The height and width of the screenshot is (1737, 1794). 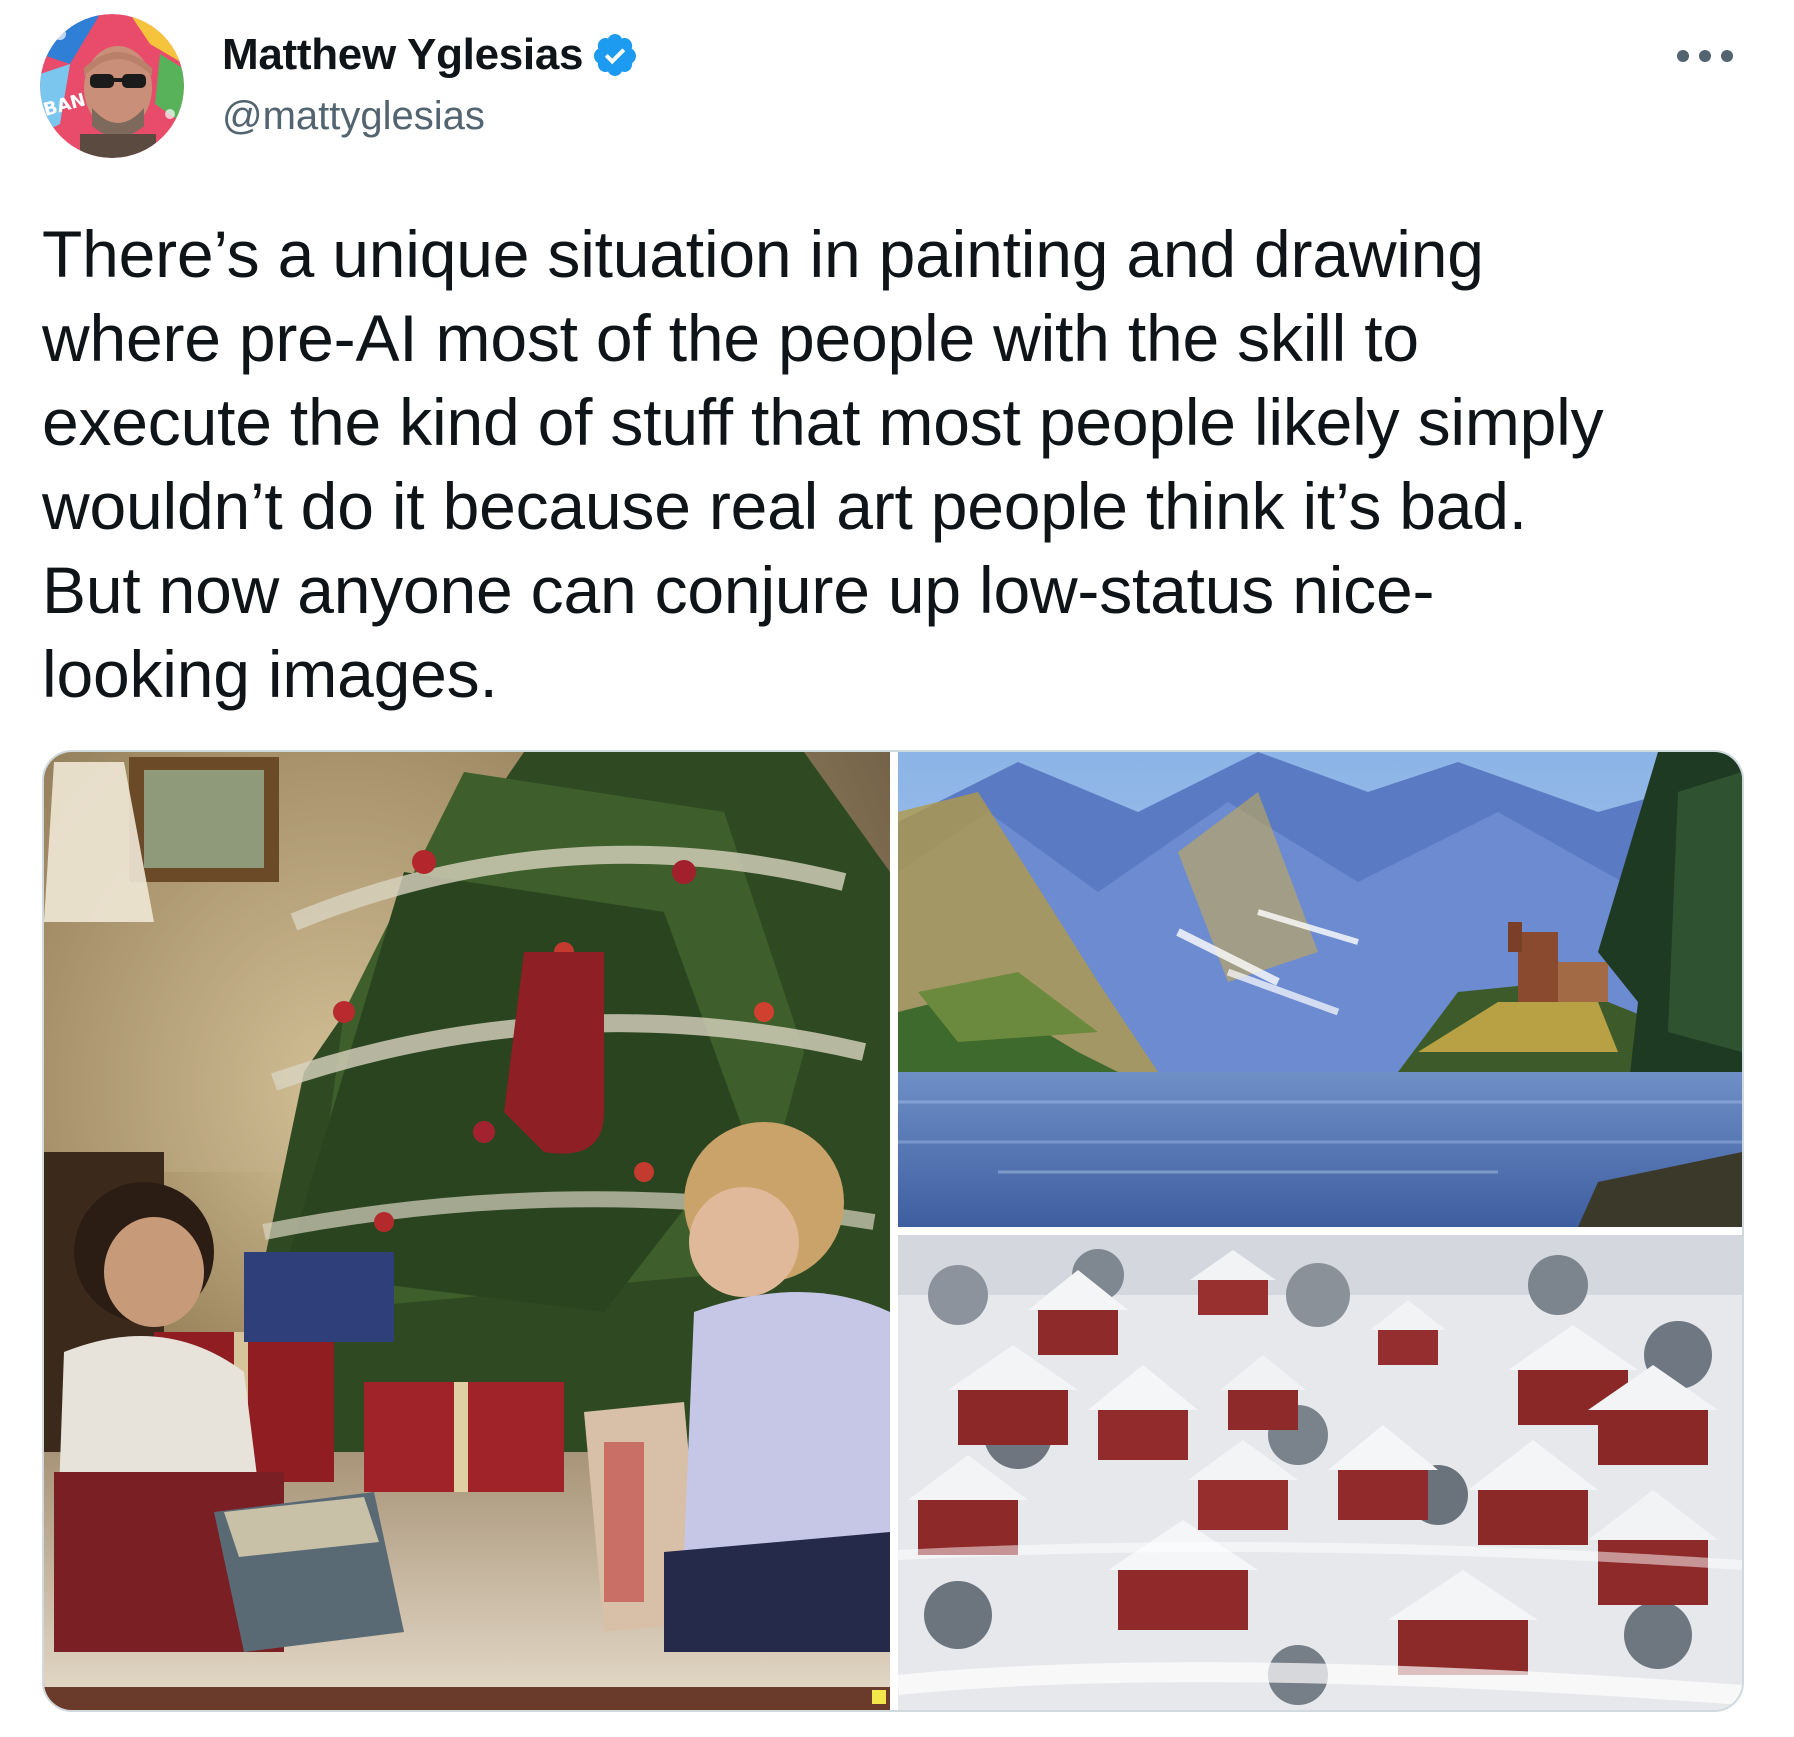 I want to click on more-horizontal-icon, so click(x=1705, y=56).